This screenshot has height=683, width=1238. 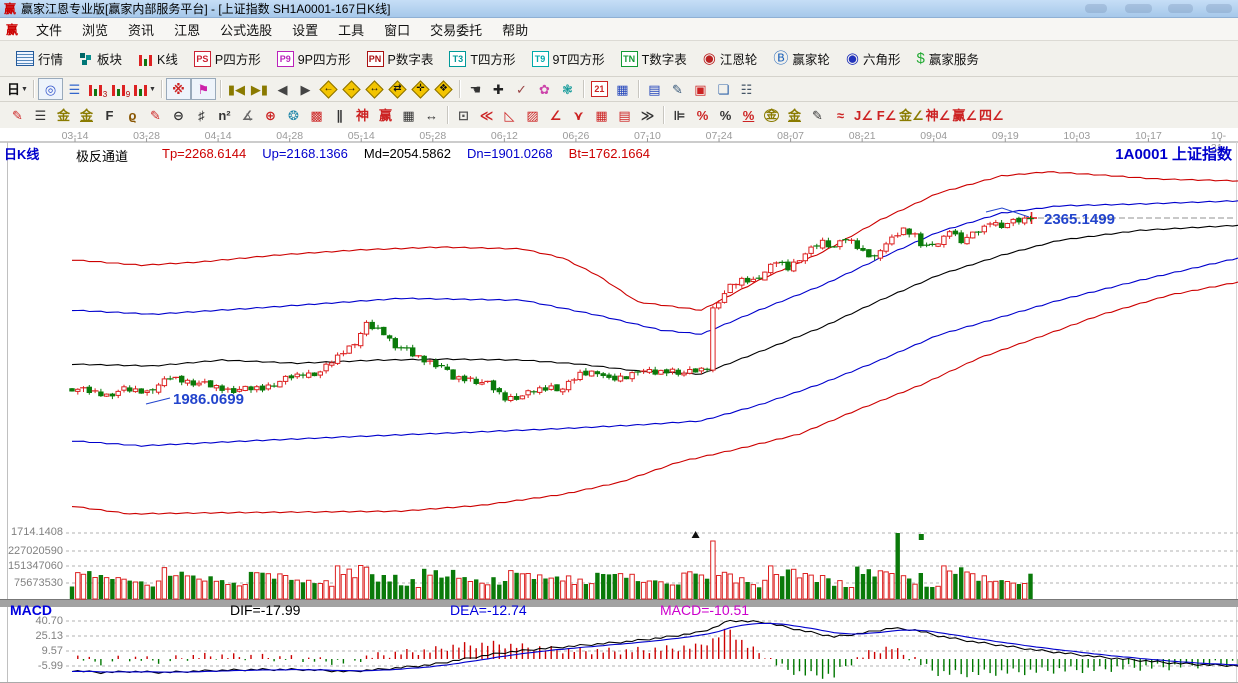 I want to click on draw-tool-web-grid: ▩, so click(x=316, y=115).